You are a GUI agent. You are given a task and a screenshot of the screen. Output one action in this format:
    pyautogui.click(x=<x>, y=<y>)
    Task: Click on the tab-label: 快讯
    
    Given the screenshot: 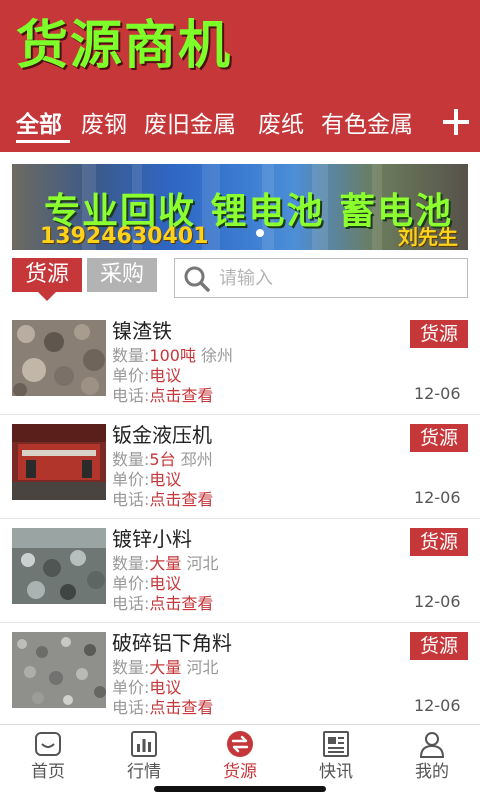 What is the action you would take?
    pyautogui.click(x=336, y=772)
    